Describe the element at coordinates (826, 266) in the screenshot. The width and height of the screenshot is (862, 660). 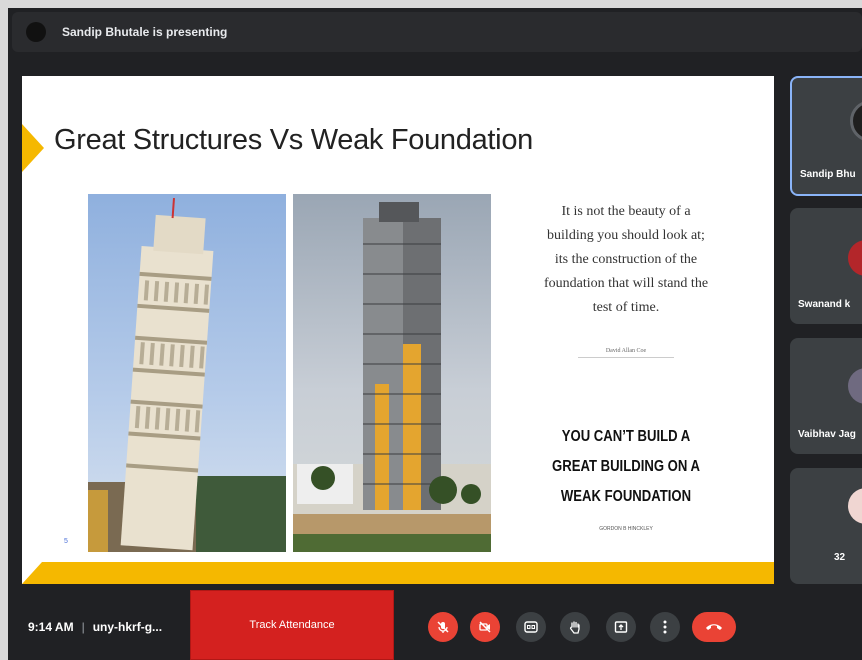
I see `participant-tile: Swanand k` at that location.